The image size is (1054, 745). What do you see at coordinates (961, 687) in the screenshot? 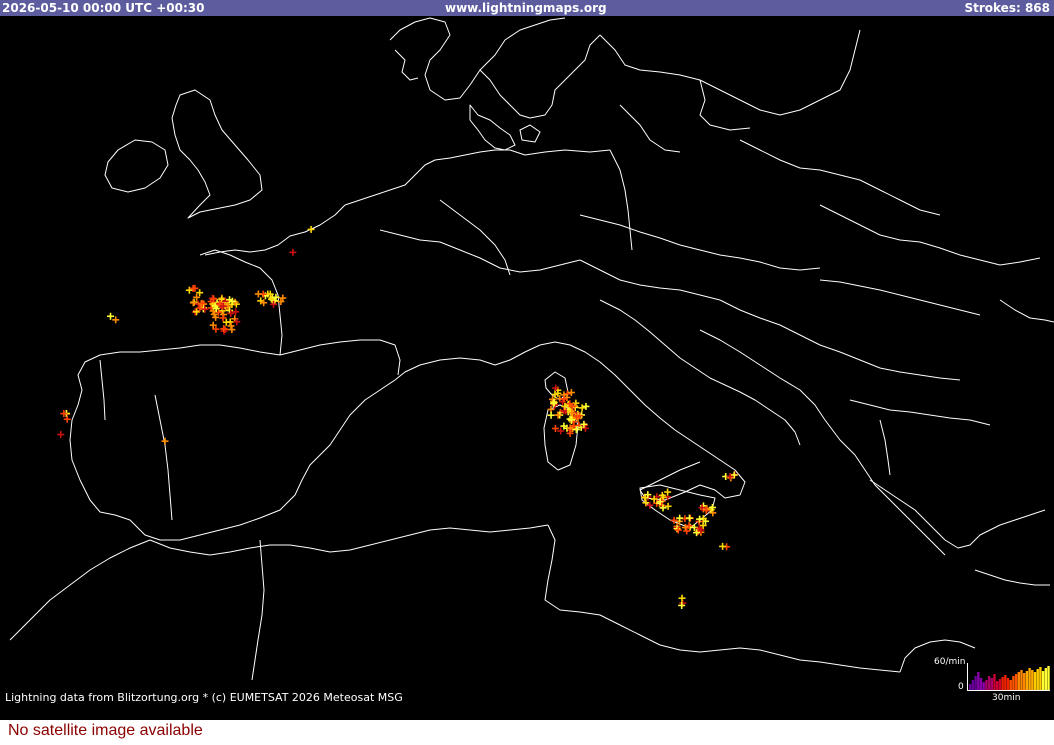
I see `legend-zero-label: 0` at bounding box center [961, 687].